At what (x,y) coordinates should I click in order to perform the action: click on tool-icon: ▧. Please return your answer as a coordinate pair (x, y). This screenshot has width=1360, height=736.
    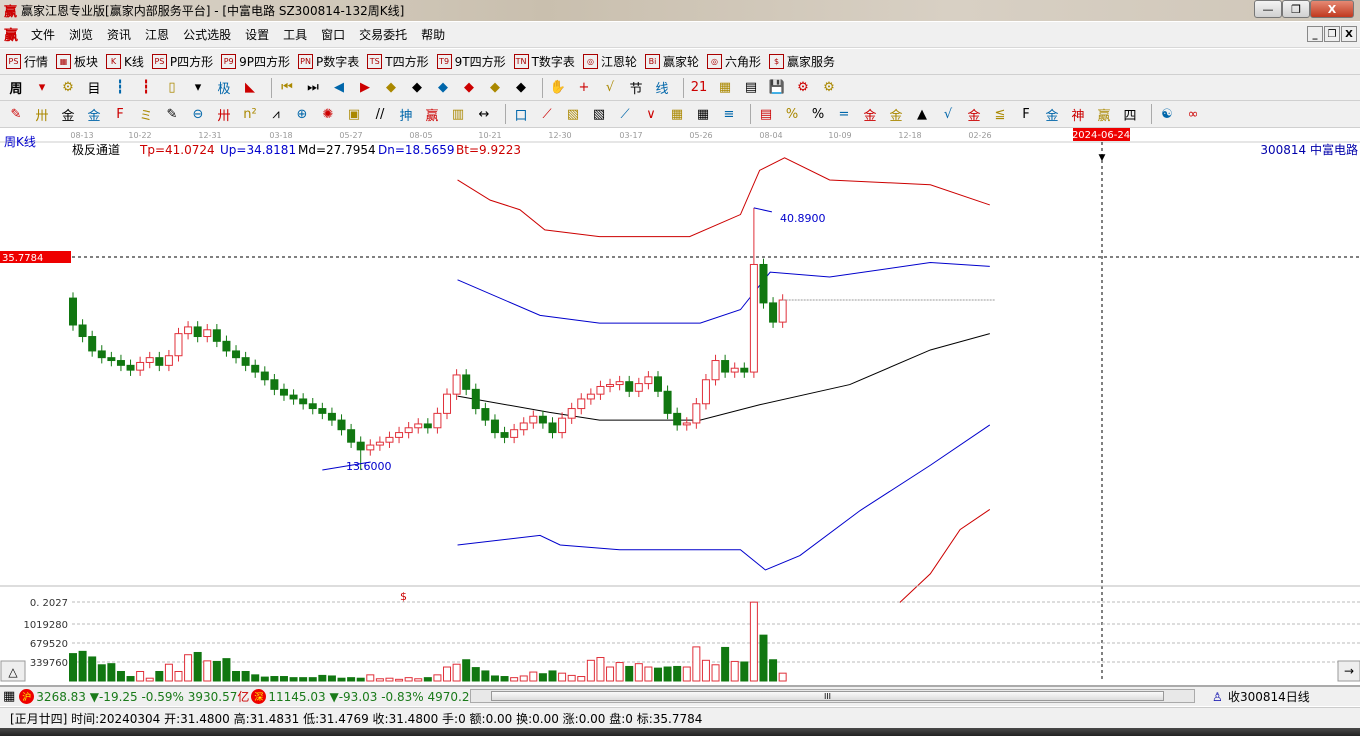
    Looking at the image, I should click on (573, 114).